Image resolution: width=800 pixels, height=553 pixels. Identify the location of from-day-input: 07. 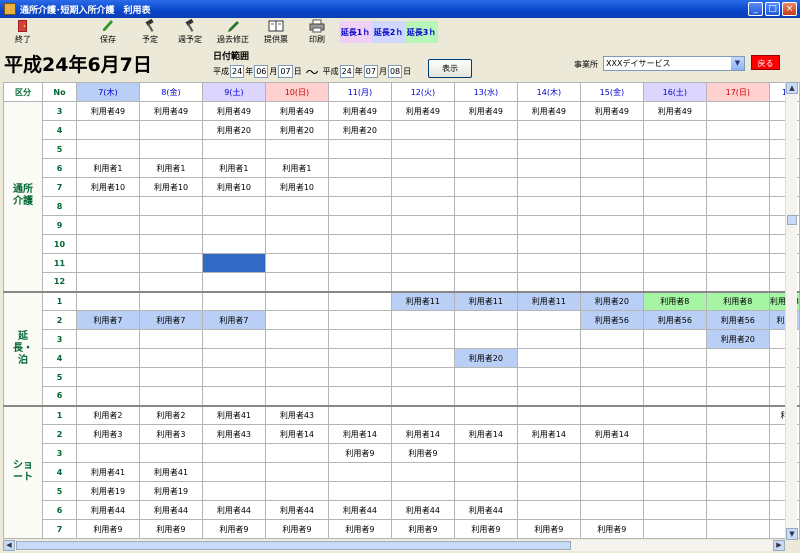
(285, 71).